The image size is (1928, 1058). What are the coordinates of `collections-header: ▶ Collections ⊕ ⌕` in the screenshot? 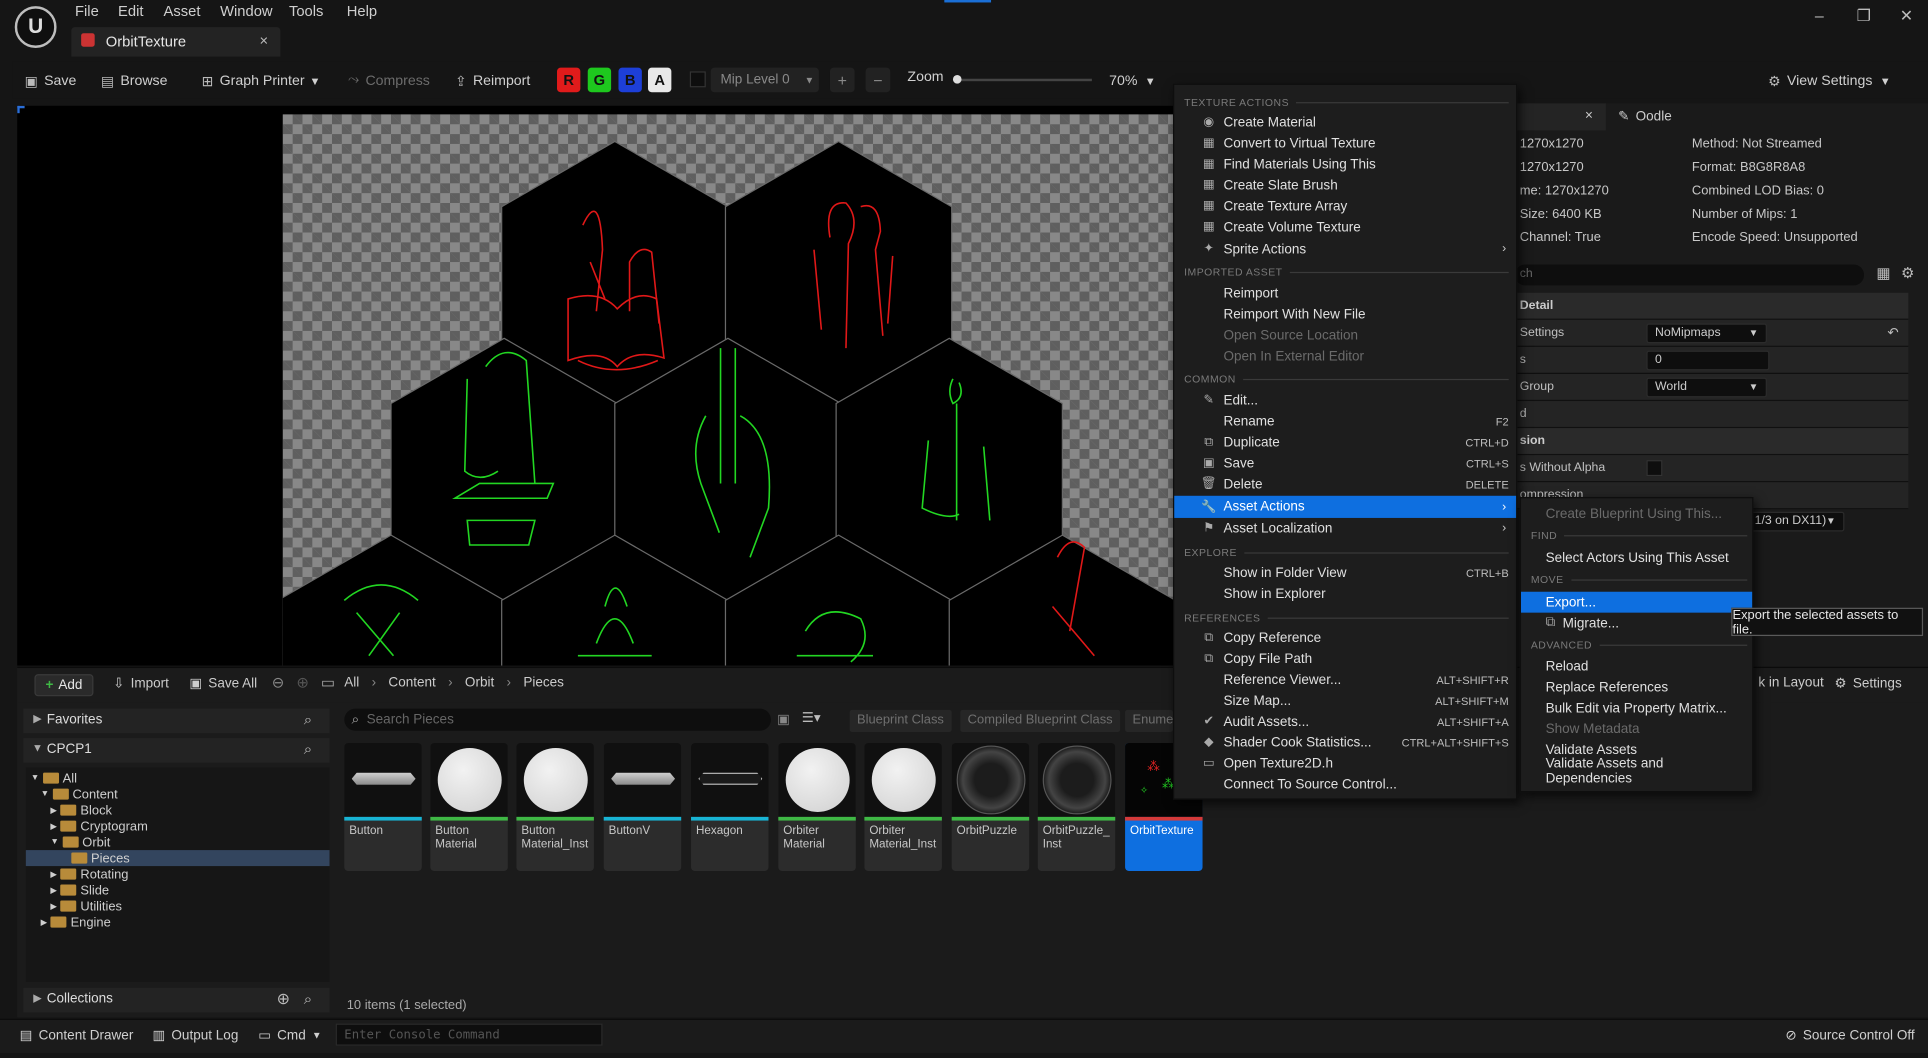 It's located at (176, 1000).